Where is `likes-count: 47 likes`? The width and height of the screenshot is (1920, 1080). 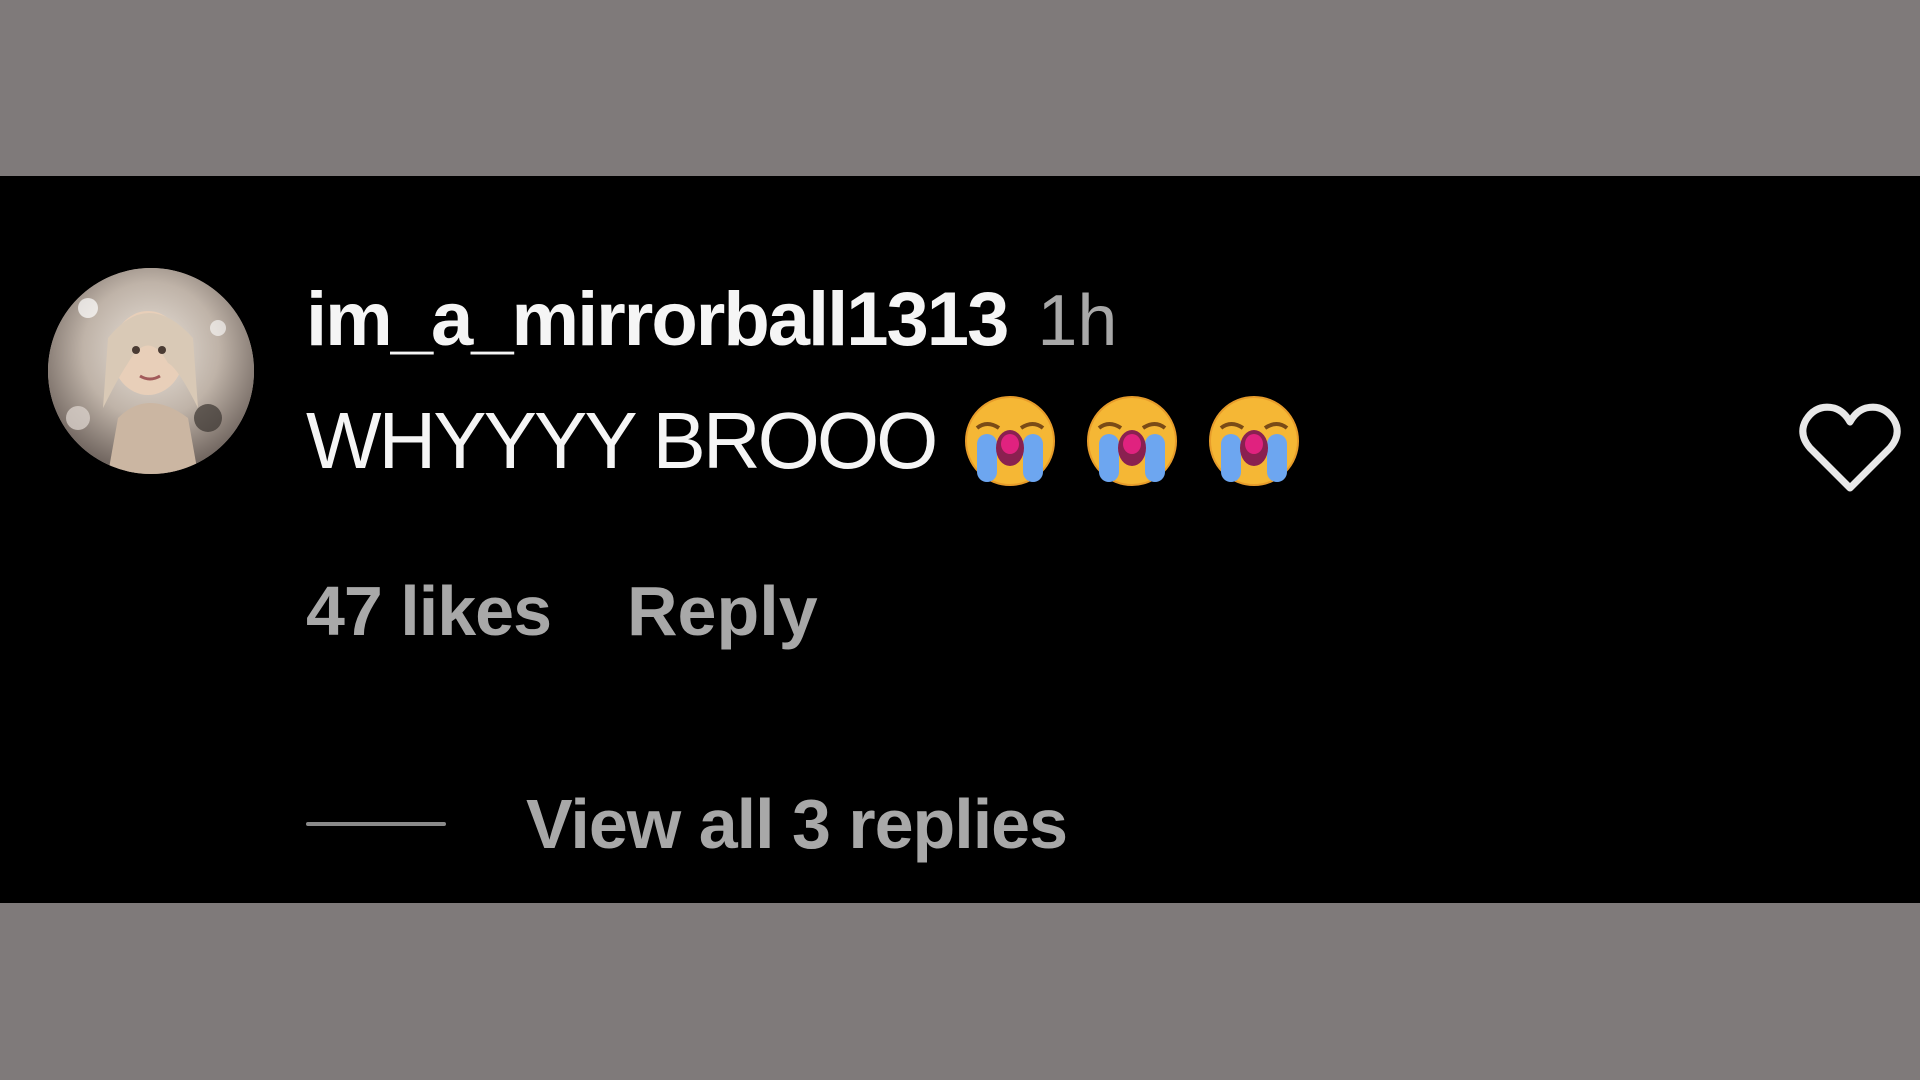
likes-count: 47 likes is located at coordinates (429, 611).